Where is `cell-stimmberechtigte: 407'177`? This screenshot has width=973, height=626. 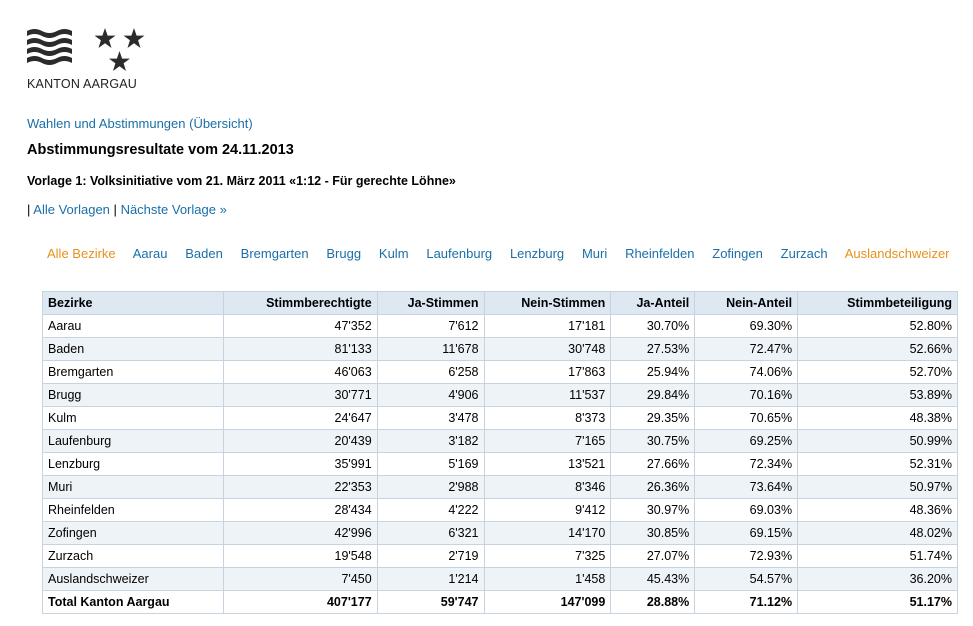 cell-stimmberechtigte: 407'177 is located at coordinates (300, 602).